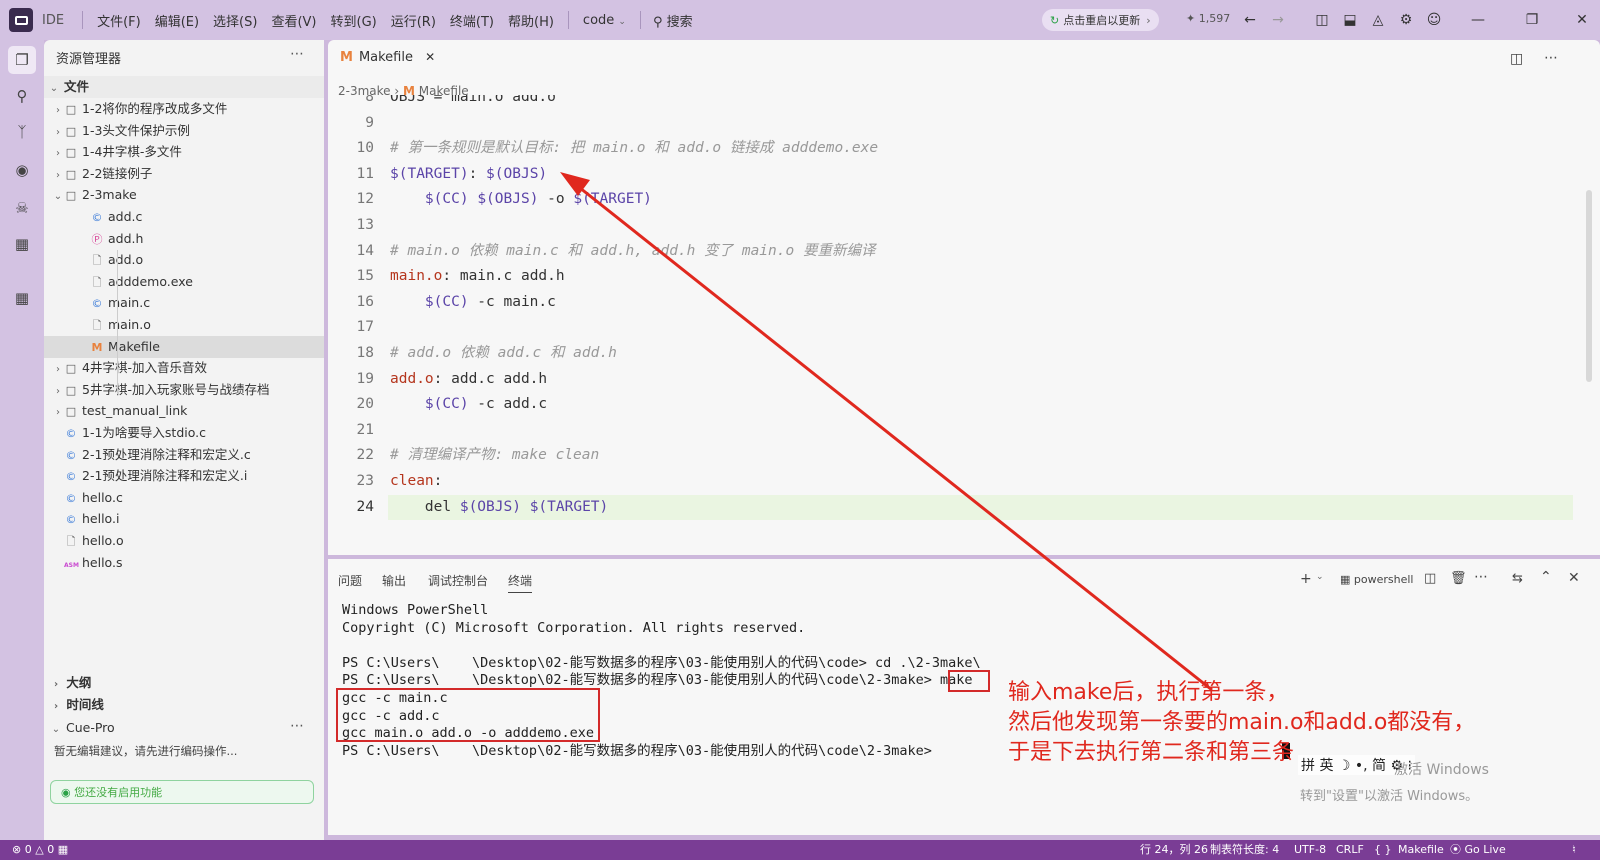 Image resolution: width=1600 pixels, height=860 pixels. I want to click on new-terminal-icon: +, so click(1306, 579).